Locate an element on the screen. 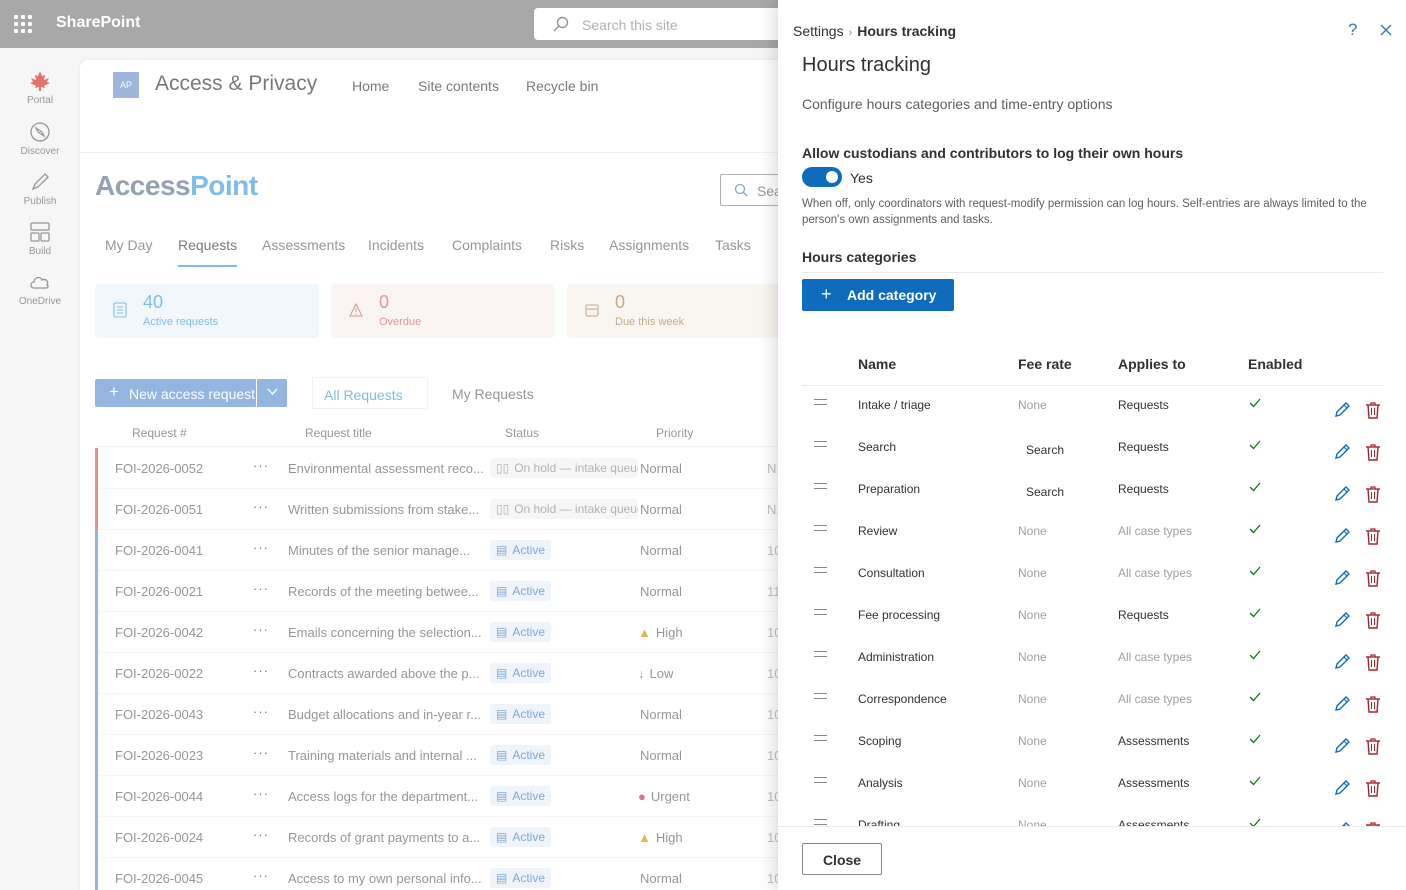  category-name: Fee processing is located at coordinates (899, 615).